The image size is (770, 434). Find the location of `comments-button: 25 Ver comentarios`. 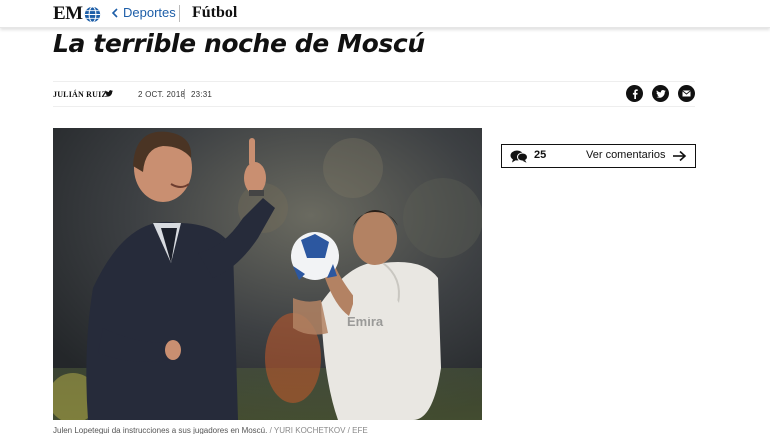

comments-button: 25 Ver comentarios is located at coordinates (598, 156).